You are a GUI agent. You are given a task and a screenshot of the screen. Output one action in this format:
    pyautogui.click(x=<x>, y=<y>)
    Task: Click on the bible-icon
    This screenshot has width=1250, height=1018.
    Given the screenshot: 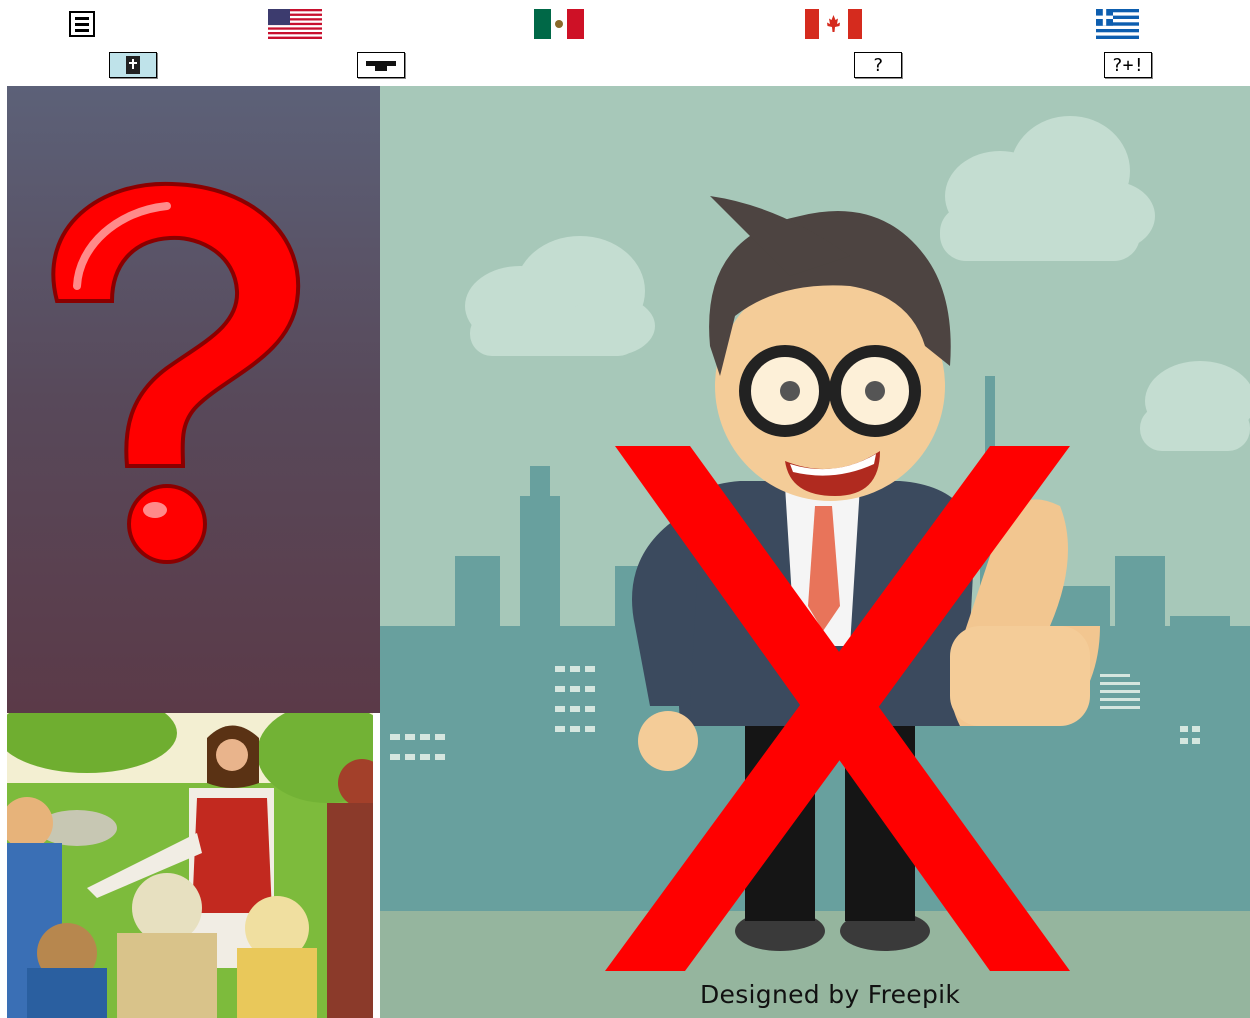 What is the action you would take?
    pyautogui.click(x=133, y=65)
    